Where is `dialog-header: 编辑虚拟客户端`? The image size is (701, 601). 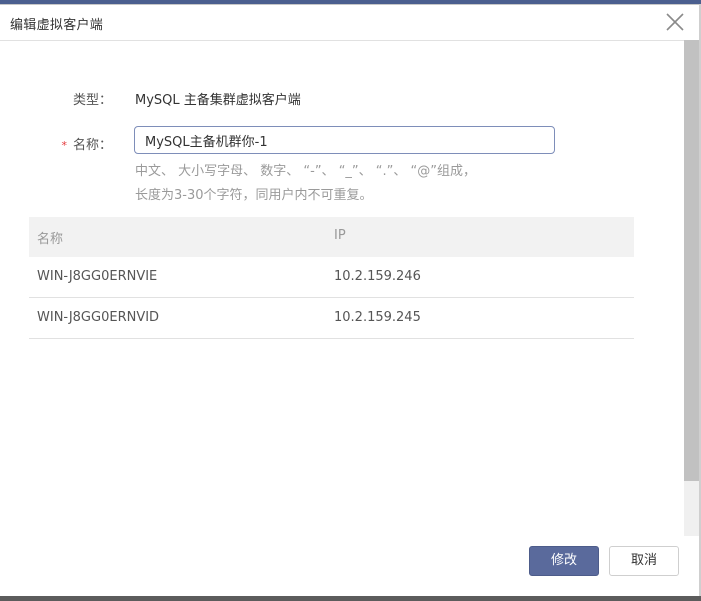
dialog-header: 编辑虚拟客户端 is located at coordinates (342, 23).